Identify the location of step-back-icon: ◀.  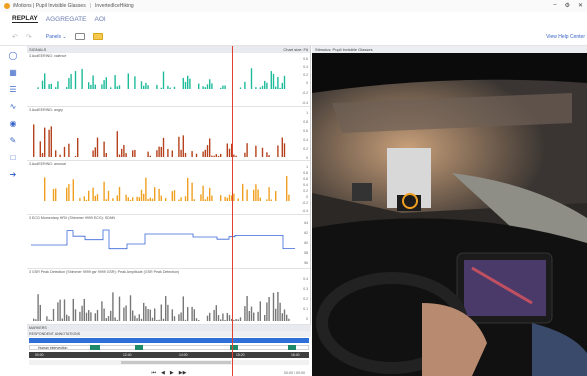
(163, 373).